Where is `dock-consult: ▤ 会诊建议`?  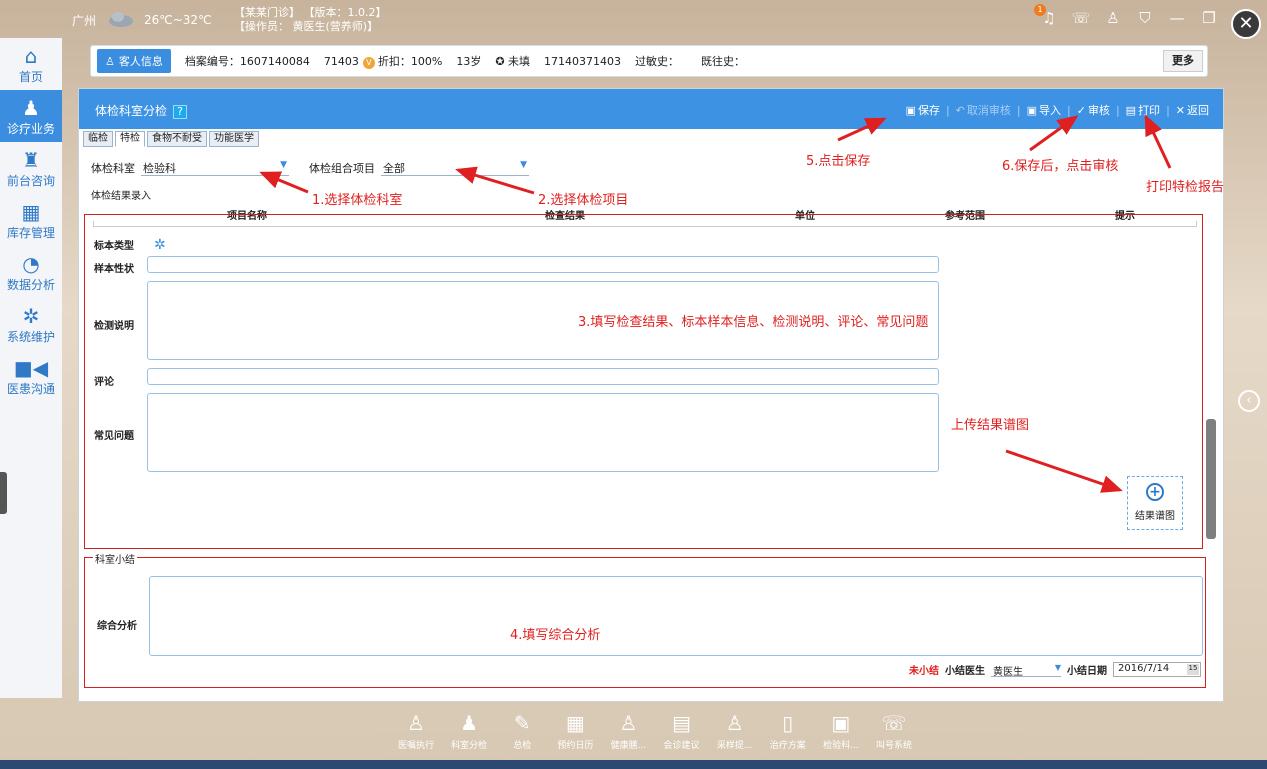
dock-consult: ▤ 会诊建议 is located at coordinates (682, 734).